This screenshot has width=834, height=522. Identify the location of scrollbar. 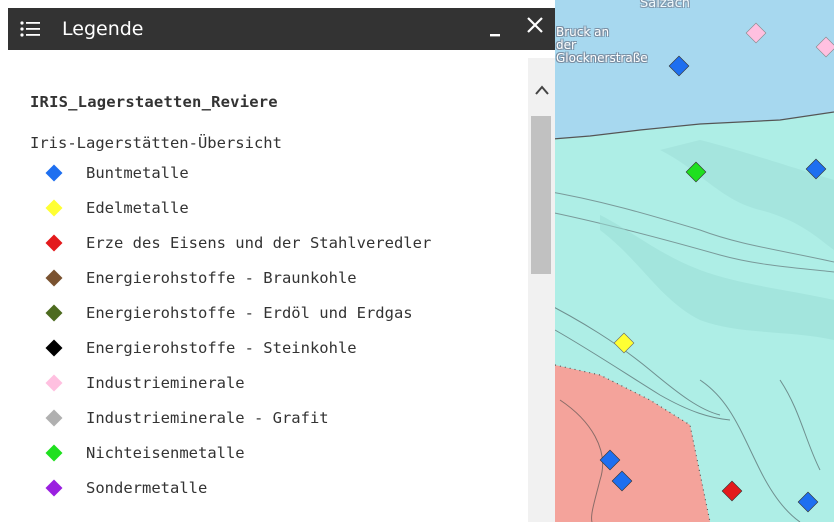
(541, 290).